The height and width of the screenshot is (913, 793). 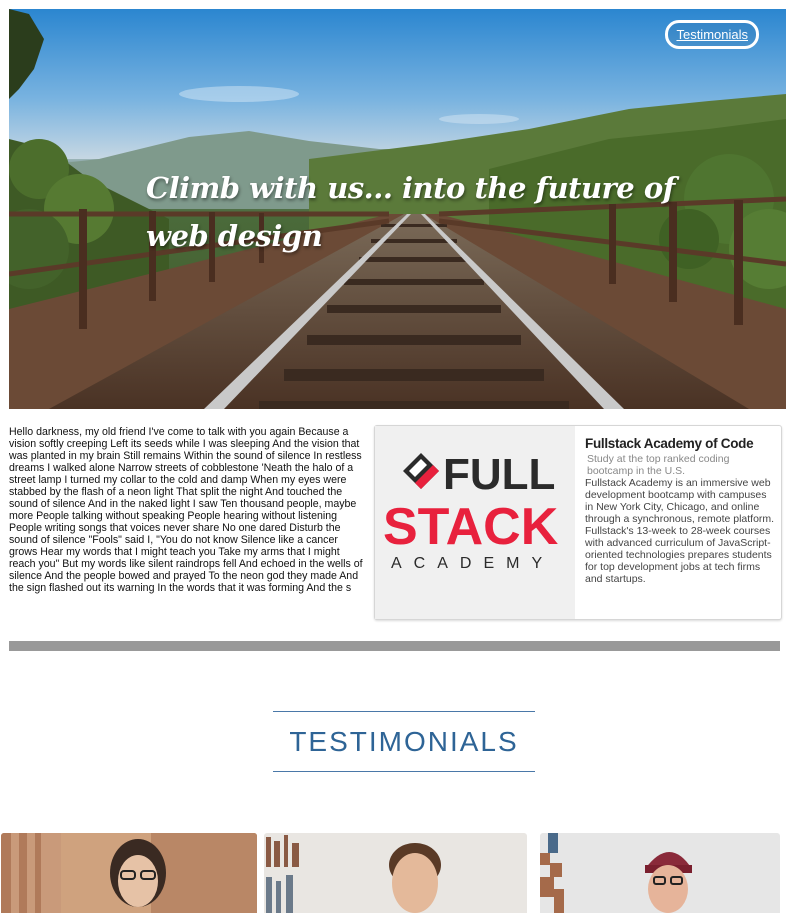 I want to click on testimonials-nav-button: Testimonials, so click(x=712, y=34).